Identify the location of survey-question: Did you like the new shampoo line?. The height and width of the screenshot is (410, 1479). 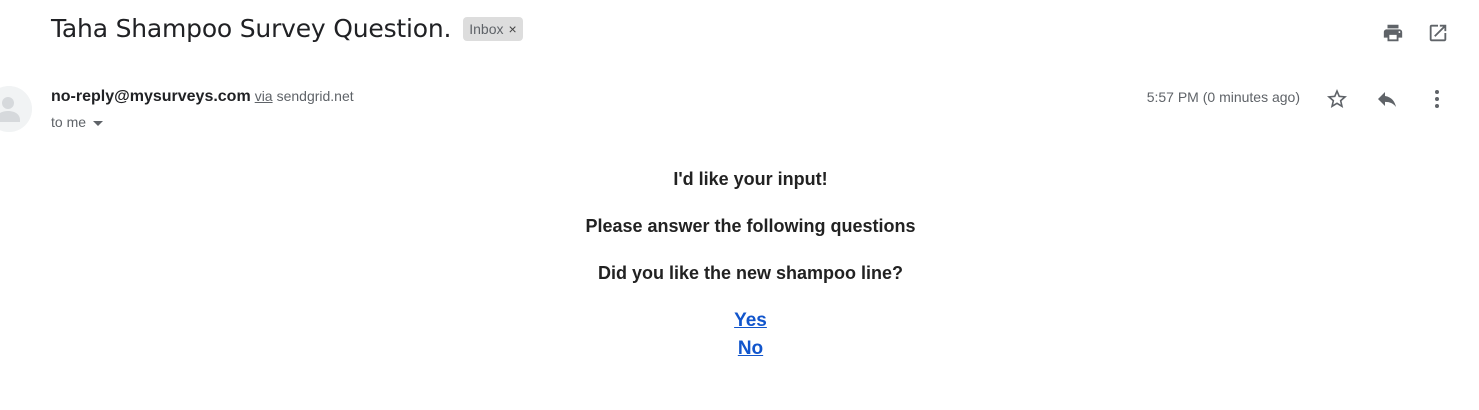
(750, 273).